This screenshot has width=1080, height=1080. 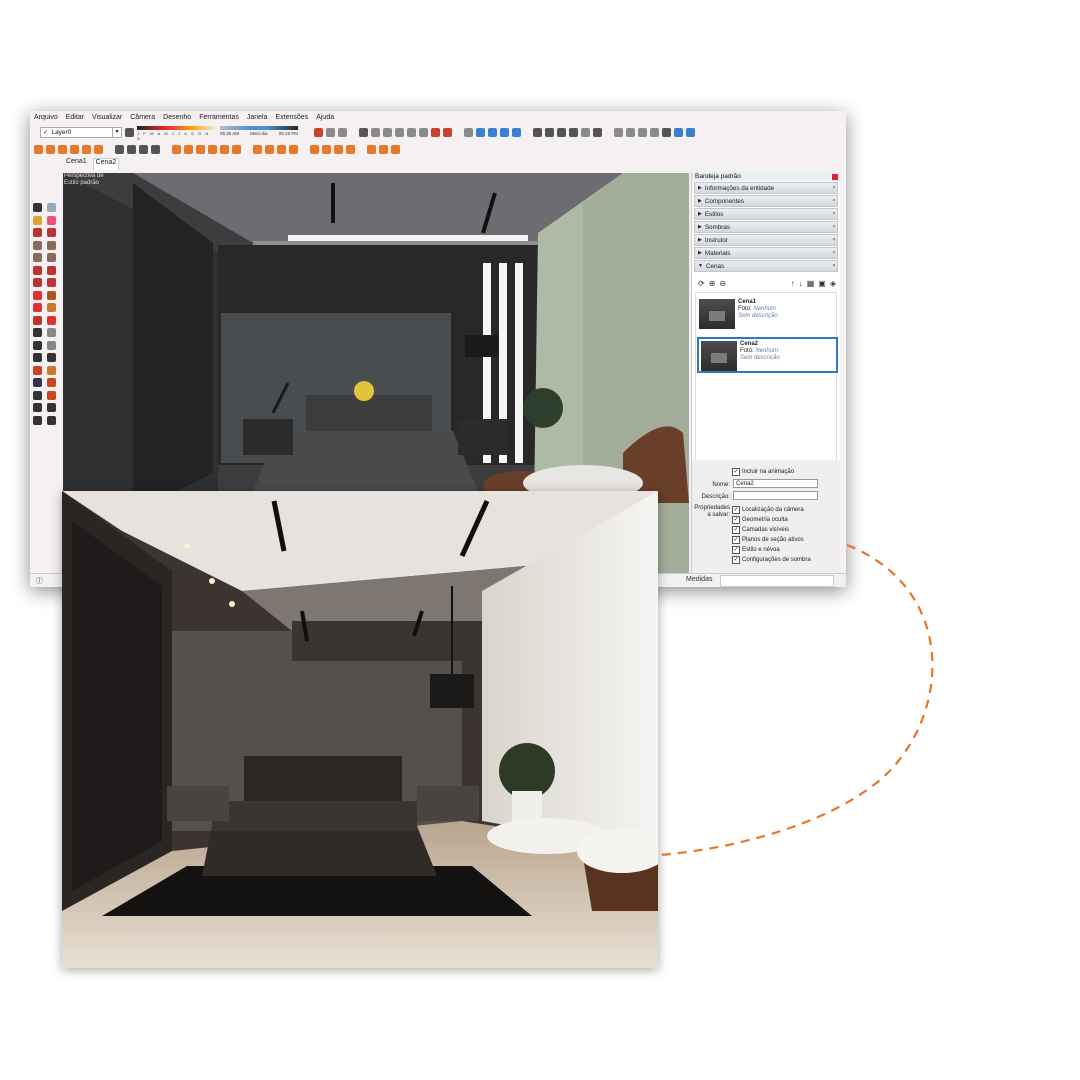 What do you see at coordinates (142, 117) in the screenshot?
I see `menu-camera: Câmera` at bounding box center [142, 117].